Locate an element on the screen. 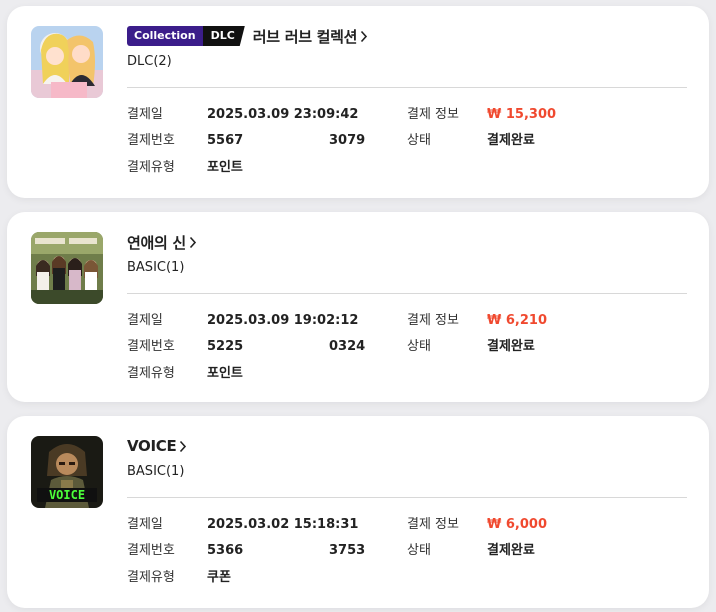  payment-date-row: 결제일 2025.03.09 23:09:42 결제 정보 ₩ 15,300 is located at coordinates (407, 115).